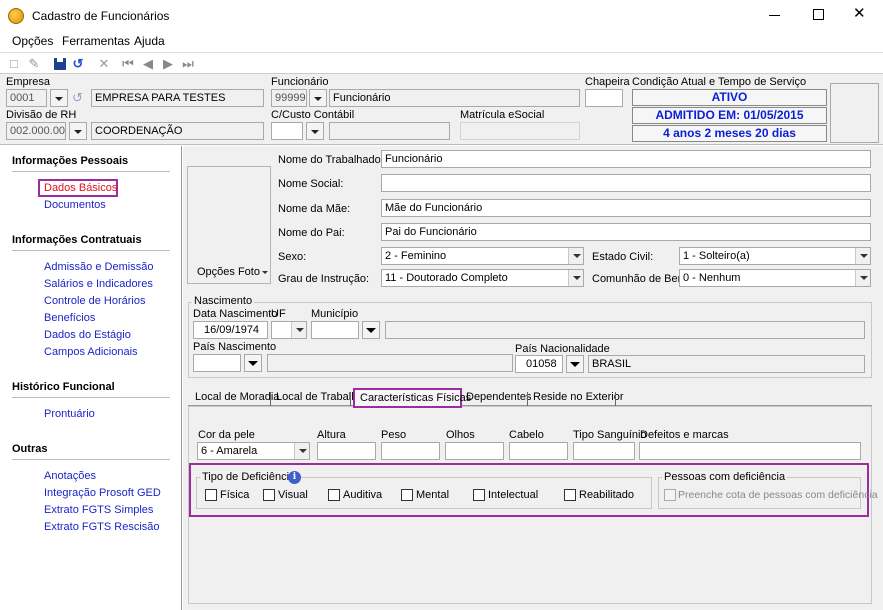 Image resolution: width=883 pixels, height=610 pixels. What do you see at coordinates (626, 208) in the screenshot?
I see `mae-input: Mãe do Funcionário` at bounding box center [626, 208].